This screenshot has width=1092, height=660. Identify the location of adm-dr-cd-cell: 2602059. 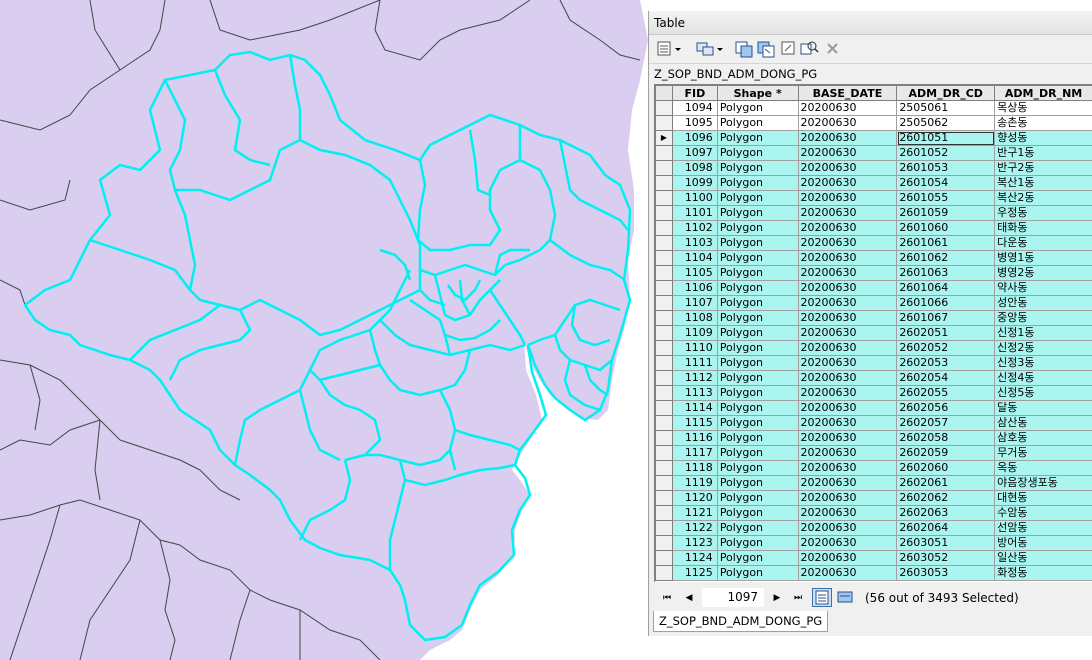
(946, 453).